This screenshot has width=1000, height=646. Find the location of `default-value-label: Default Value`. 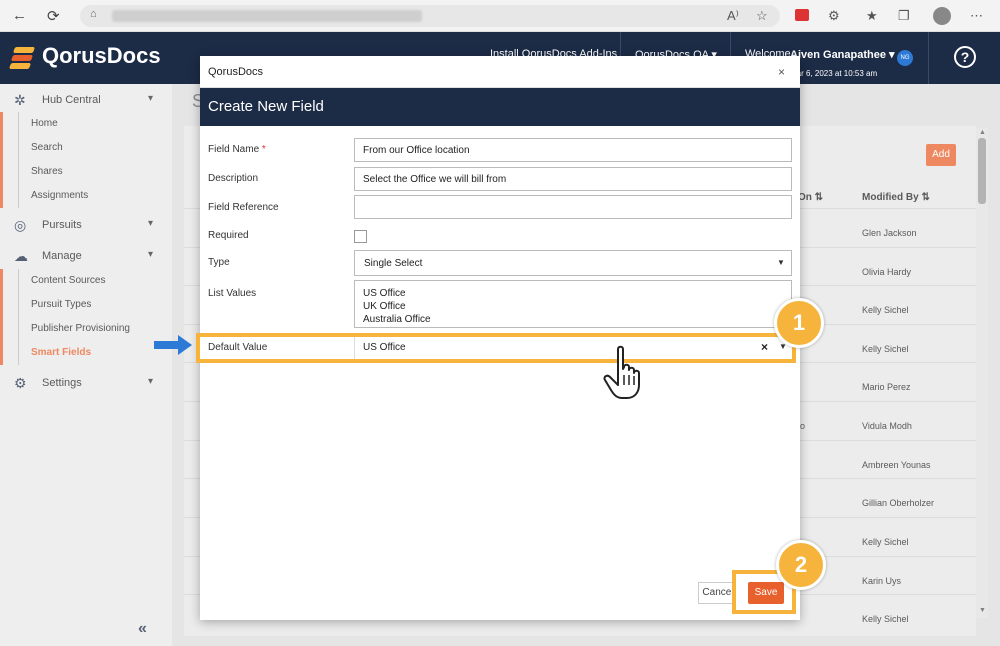

default-value-label: Default Value is located at coordinates (238, 347).